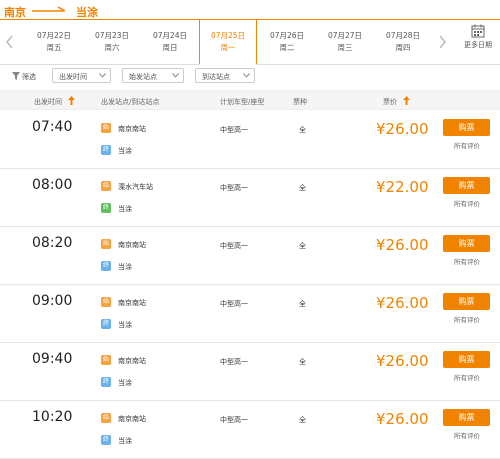 This screenshot has height=459, width=500. I want to click on price: ¥22.00, so click(402, 187).